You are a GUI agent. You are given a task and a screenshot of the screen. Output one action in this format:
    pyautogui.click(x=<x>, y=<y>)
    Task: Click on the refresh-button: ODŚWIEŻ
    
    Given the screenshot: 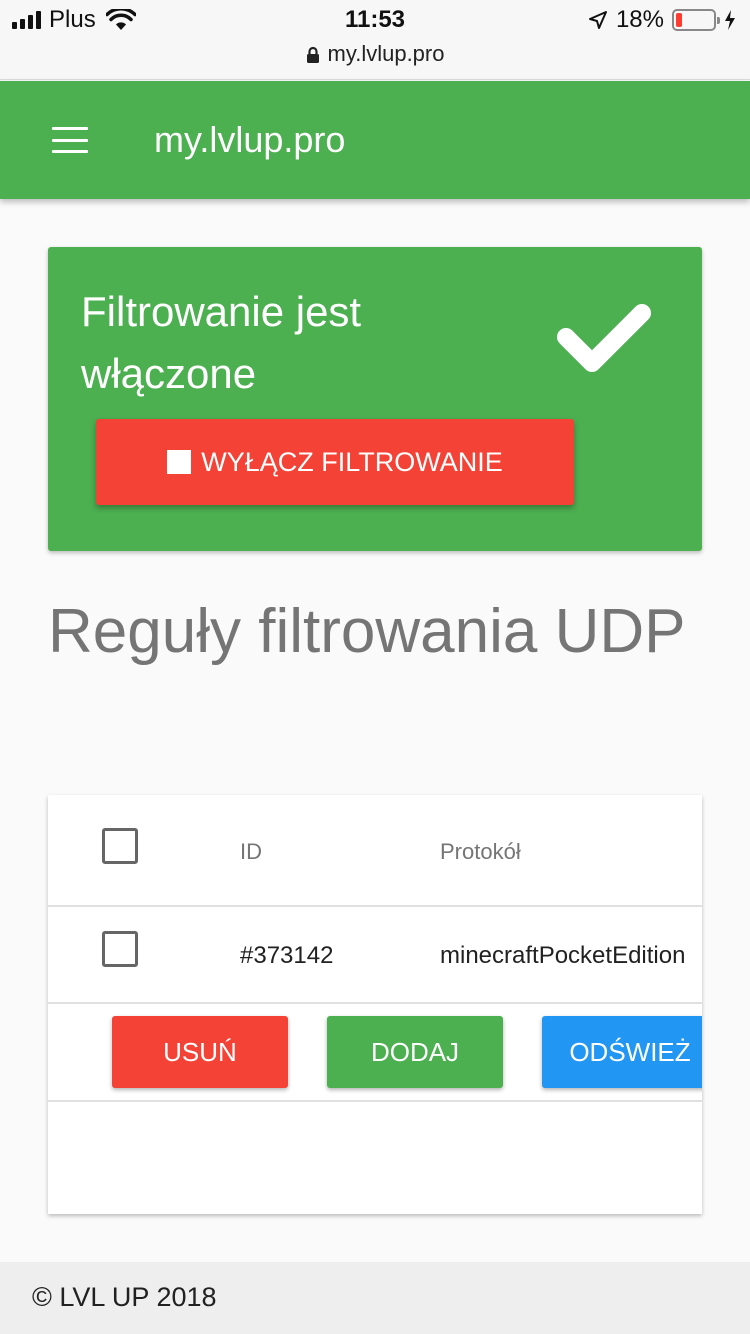 What is the action you would take?
    pyautogui.click(x=622, y=1052)
    